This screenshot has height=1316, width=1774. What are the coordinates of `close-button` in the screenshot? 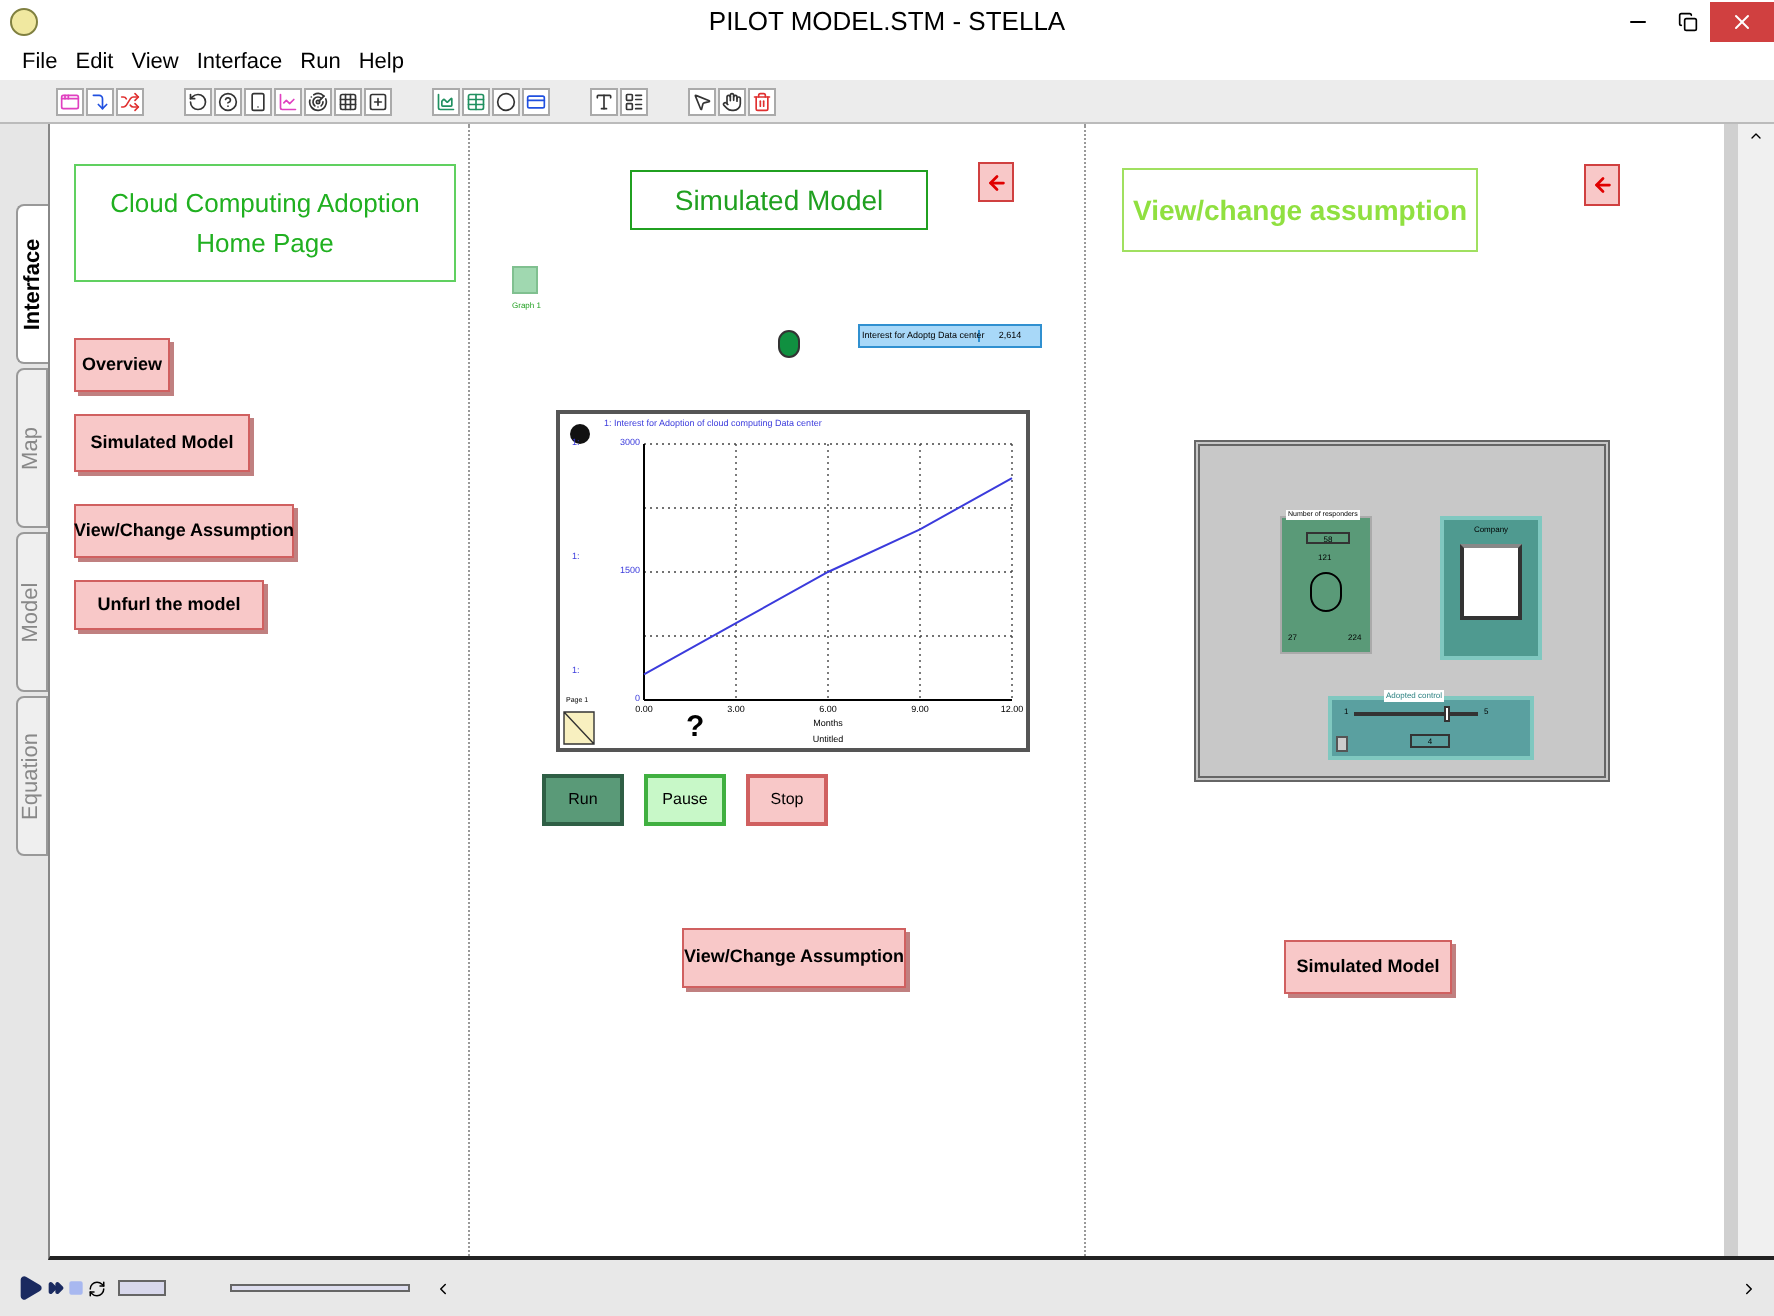 It's located at (1742, 22).